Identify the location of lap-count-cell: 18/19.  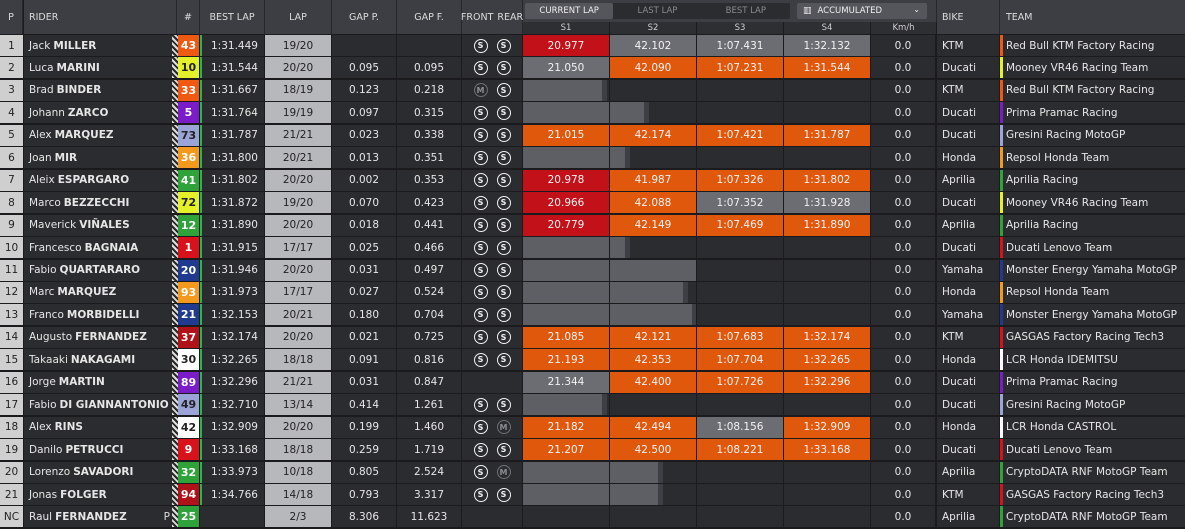
(298, 90).